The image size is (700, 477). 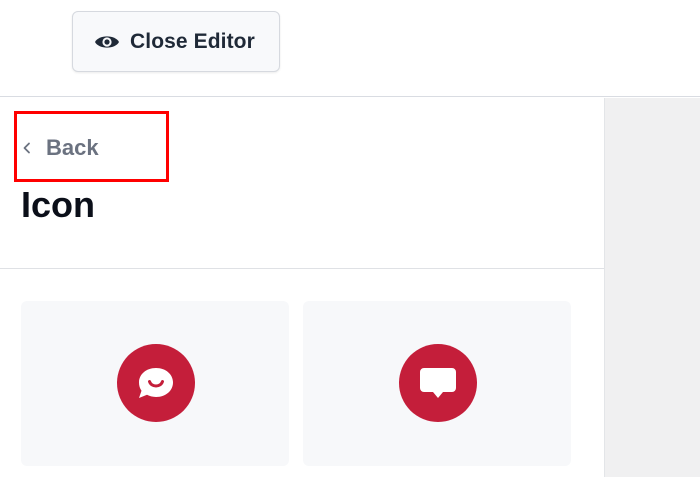 I want to click on chat-bubble-smile-icon, so click(x=156, y=383).